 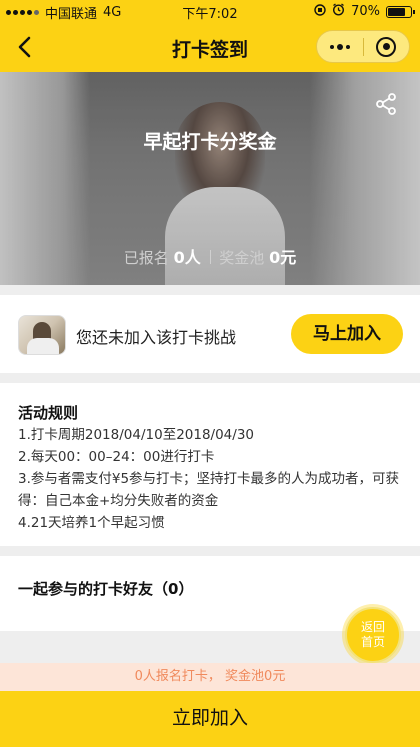 I want to click on close-target-icon, so click(x=386, y=46).